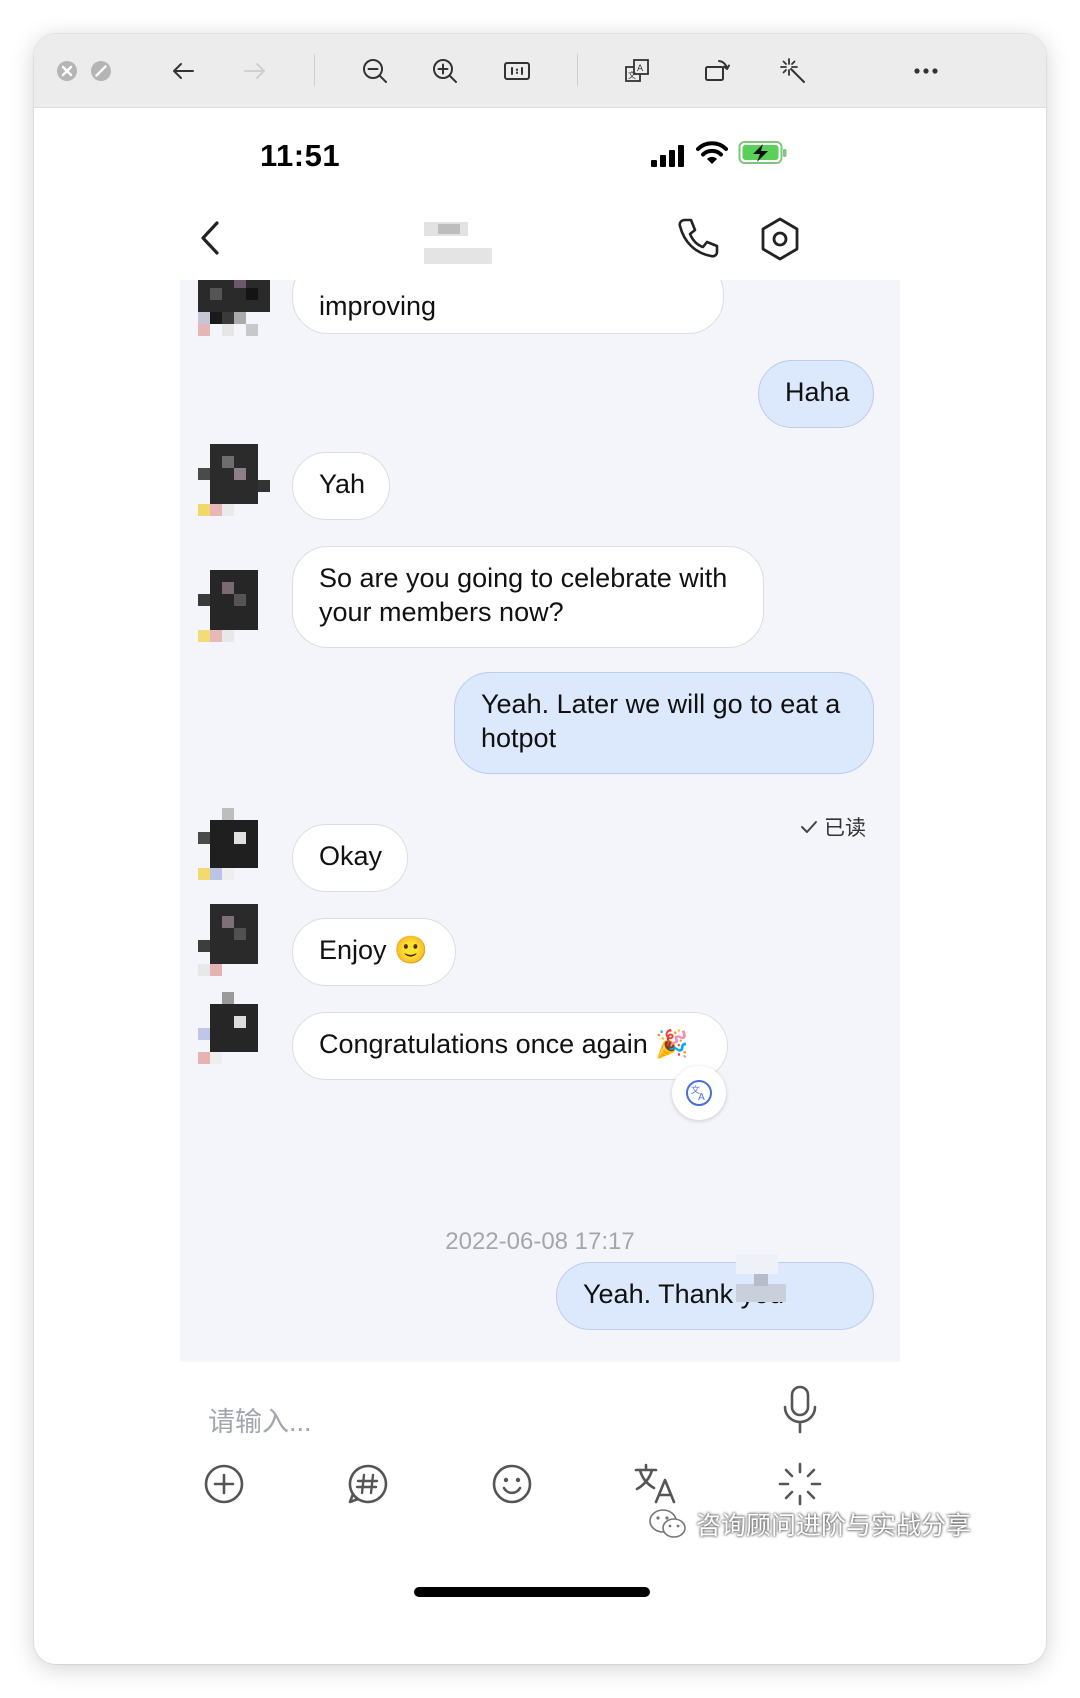 The image size is (1080, 1698). I want to click on sparkle-icon, so click(800, 1484).